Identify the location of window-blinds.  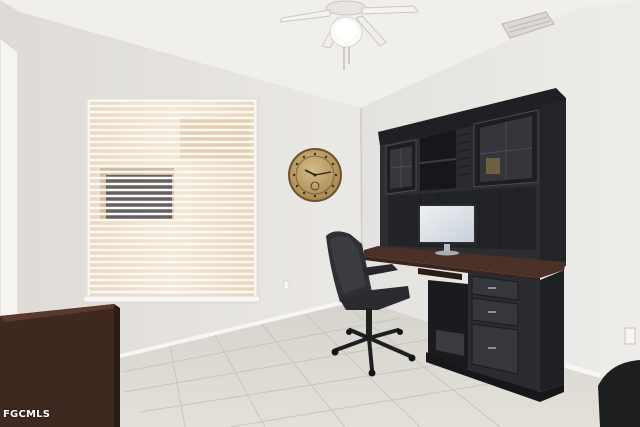
(172, 200).